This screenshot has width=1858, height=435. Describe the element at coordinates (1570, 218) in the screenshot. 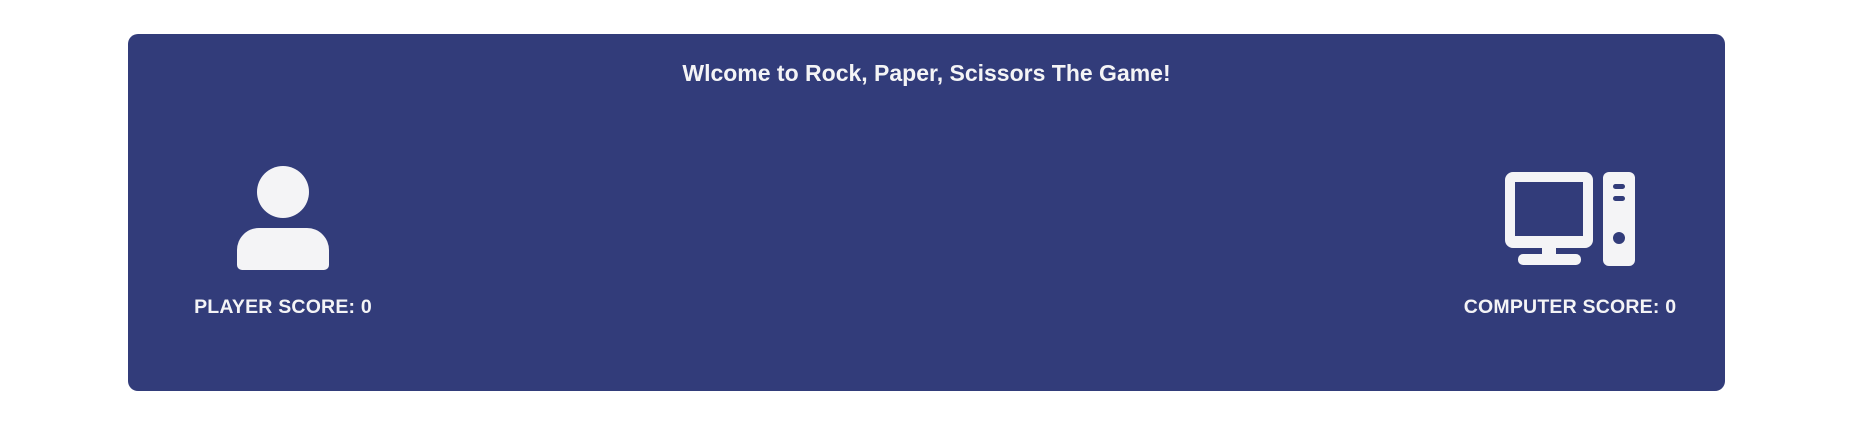

I see `desktop-computer-icon` at that location.